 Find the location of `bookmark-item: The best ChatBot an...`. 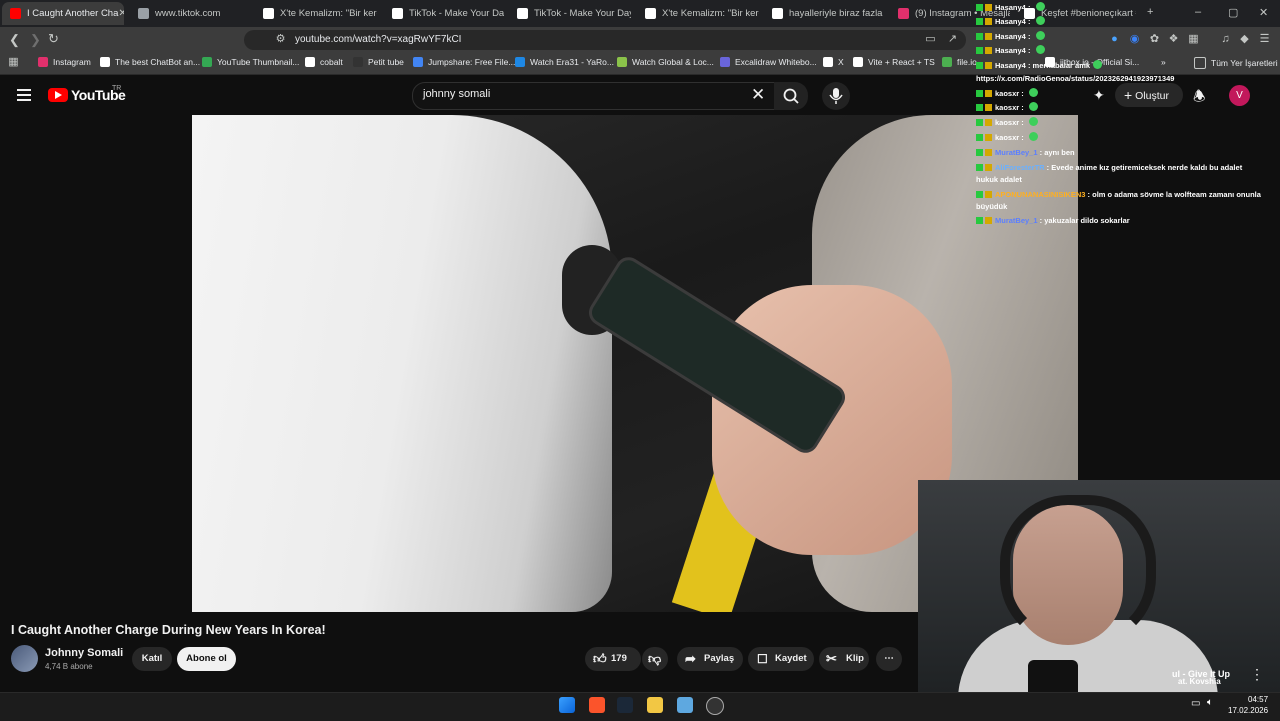

bookmark-item: The best ChatBot an... is located at coordinates (150, 62).